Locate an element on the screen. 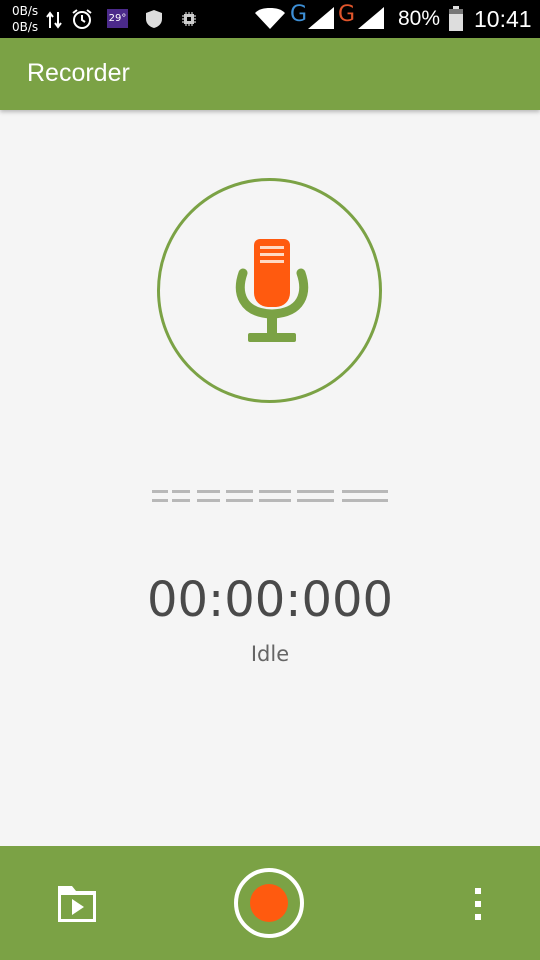  net-down-speed: 0B/s is located at coordinates (25, 27).